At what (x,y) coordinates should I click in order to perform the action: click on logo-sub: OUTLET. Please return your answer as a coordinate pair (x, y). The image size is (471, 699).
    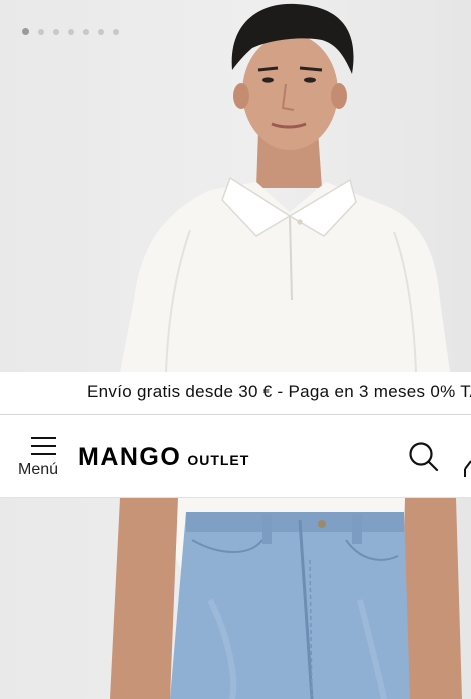
    Looking at the image, I should click on (218, 460).